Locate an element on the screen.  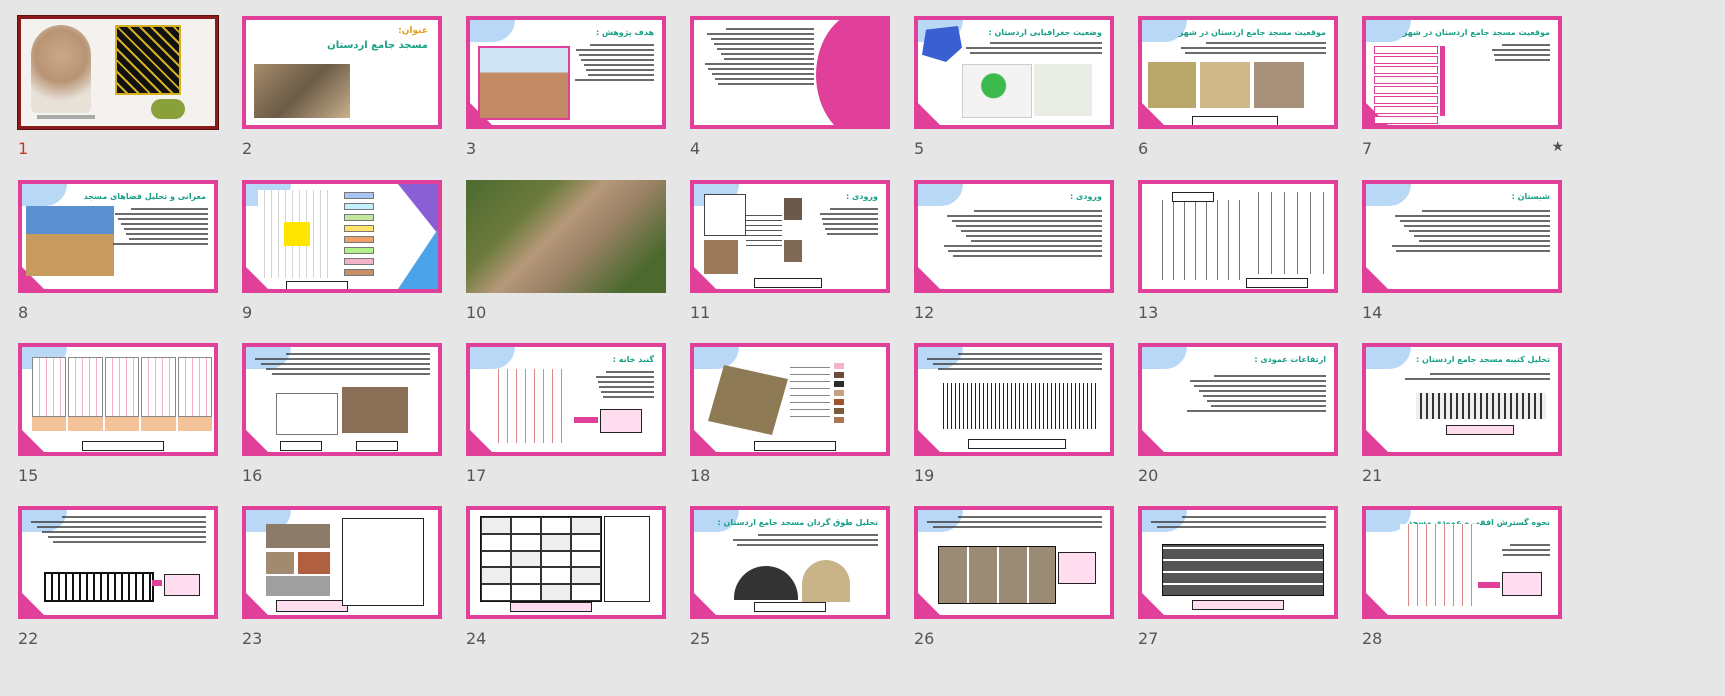
slide-thumbnail: تحلیل طوق گردان مسجد جامع اردستان : is located at coordinates (790, 562).